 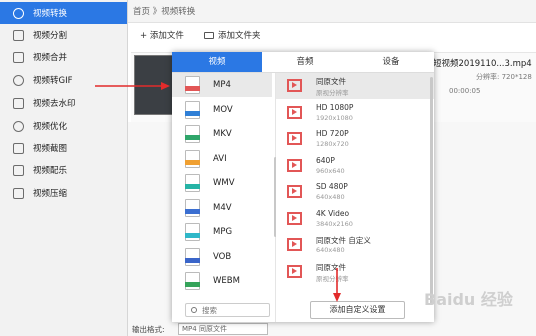 I want to click on resolution-list-scrollbar, so click(x=431, y=191).